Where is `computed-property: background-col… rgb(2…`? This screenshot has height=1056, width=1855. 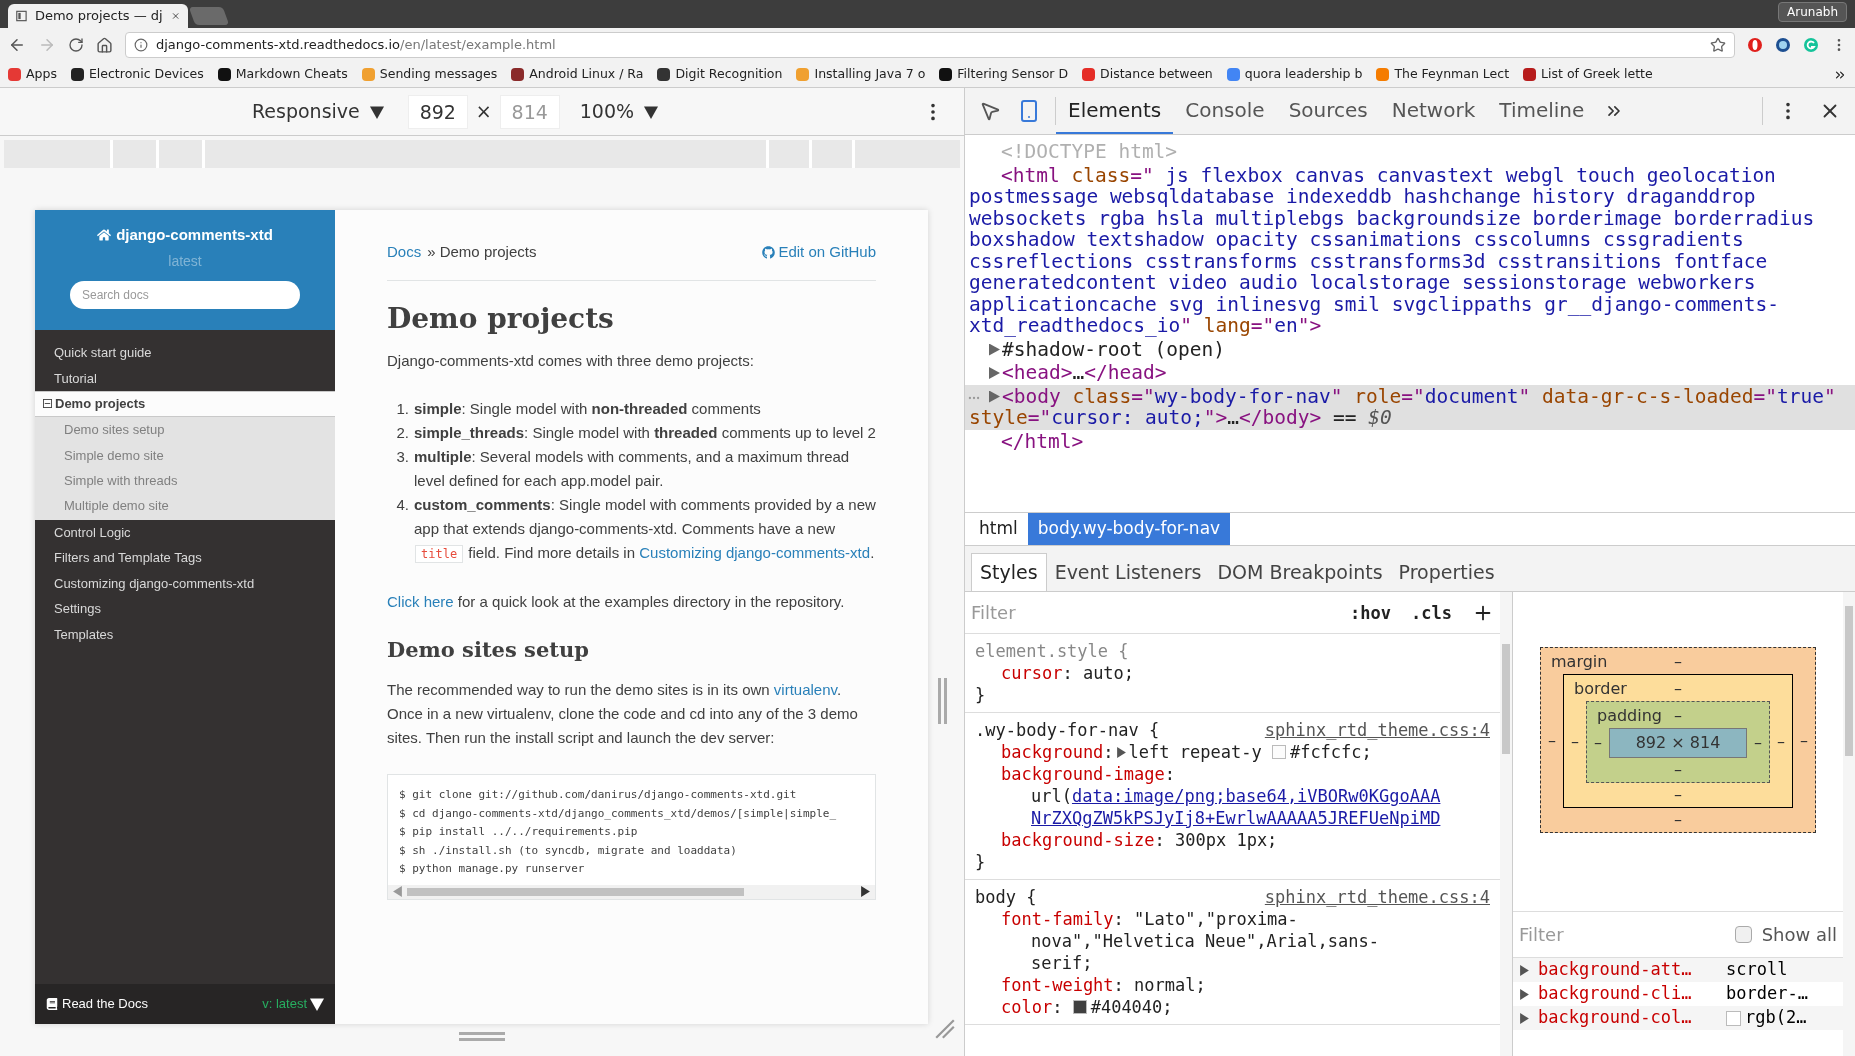
computed-property: background-col… rgb(2… is located at coordinates (1678, 1018).